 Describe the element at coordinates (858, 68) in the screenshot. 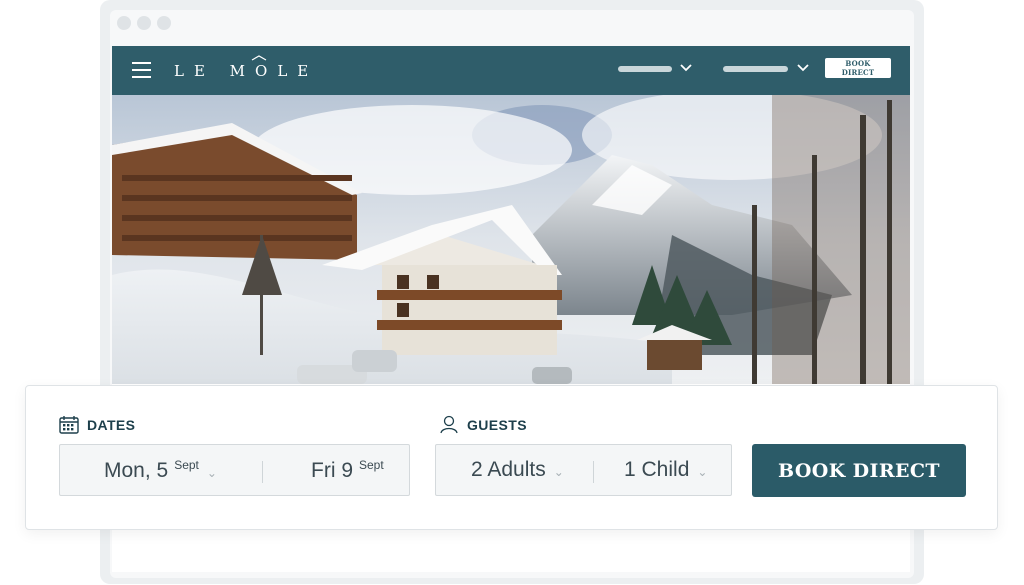

I see `header-book-direct-button: BOOK DIRECT` at that location.